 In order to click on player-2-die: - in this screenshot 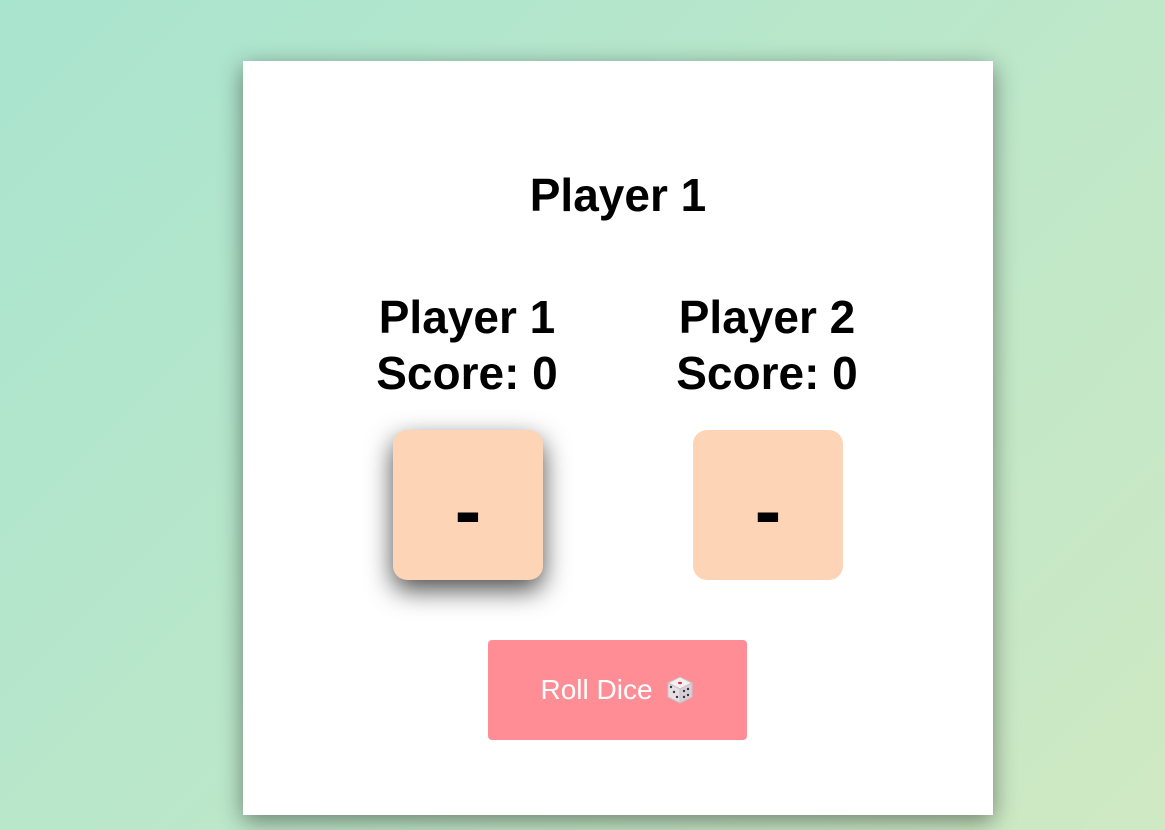, I will do `click(768, 505)`.